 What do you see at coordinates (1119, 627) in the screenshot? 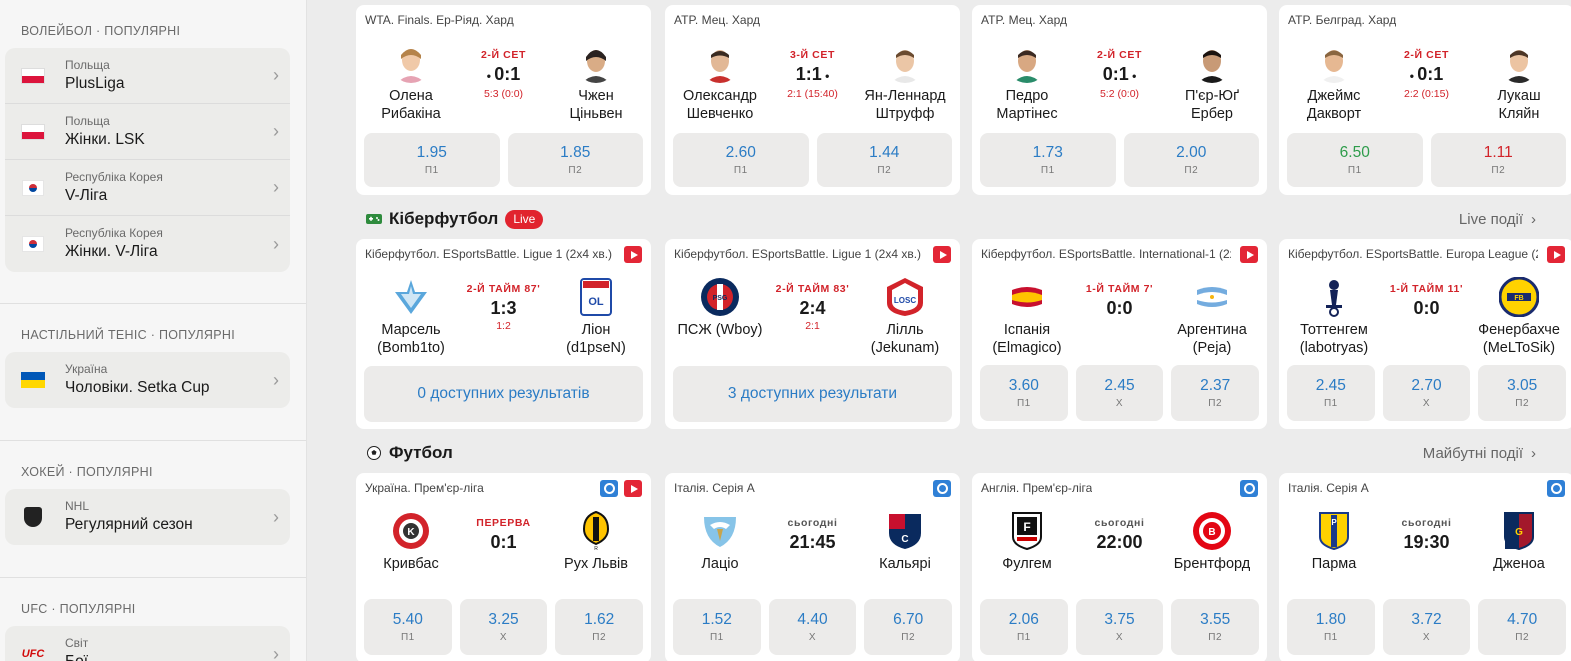
I see `odd-button-x: 3.75 Х` at bounding box center [1119, 627].